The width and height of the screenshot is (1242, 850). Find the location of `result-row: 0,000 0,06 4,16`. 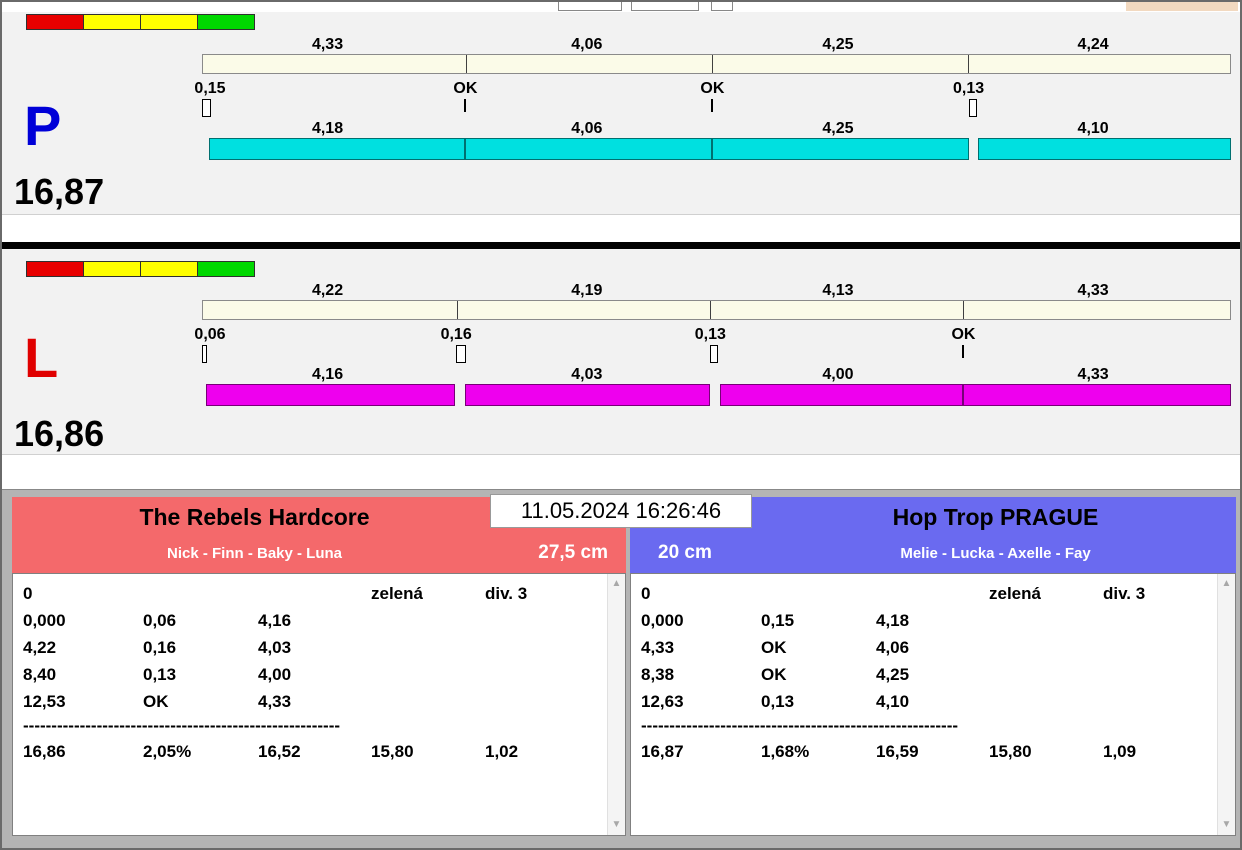

result-row: 0,000 0,06 4,16 is located at coordinates (310, 624).